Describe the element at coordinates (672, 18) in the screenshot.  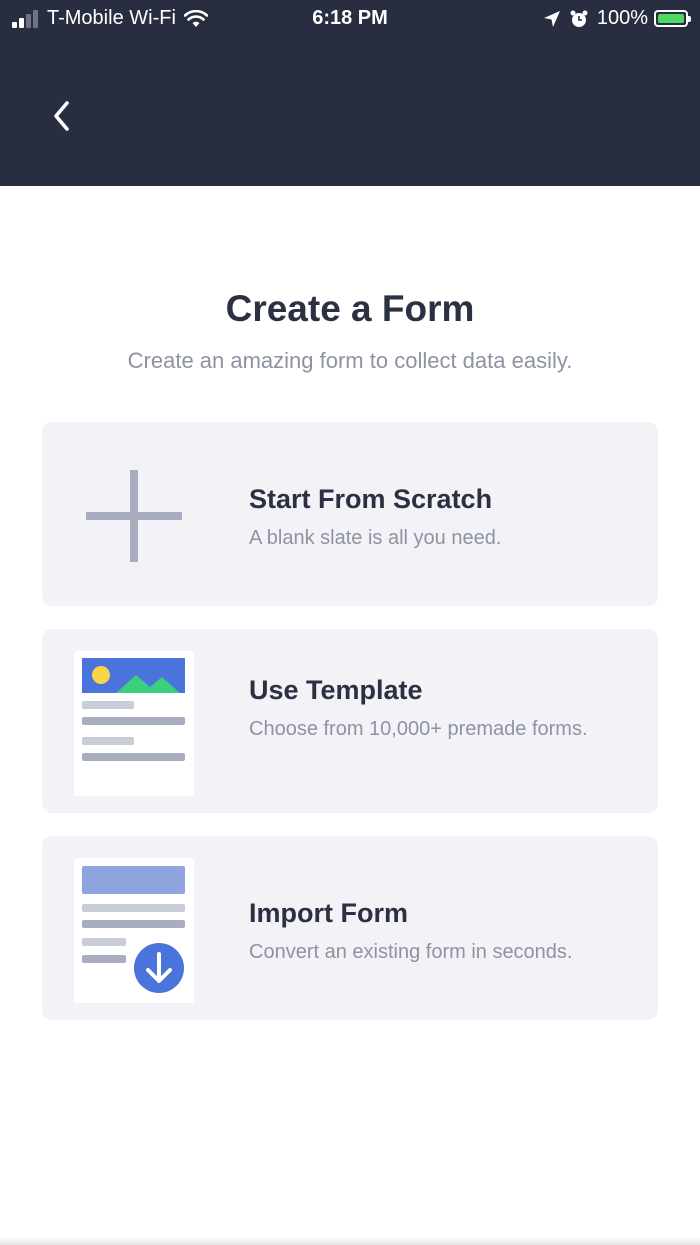
I see `battery-charging-icon` at that location.